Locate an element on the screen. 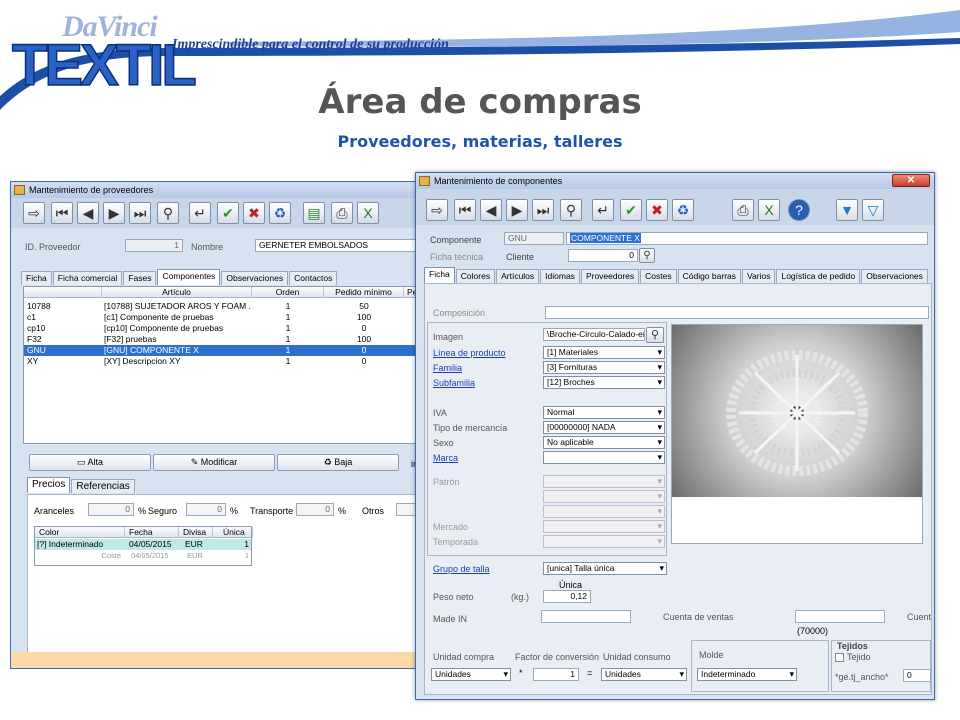 The image size is (960, 720). col-articulo: Artículo is located at coordinates (177, 292).